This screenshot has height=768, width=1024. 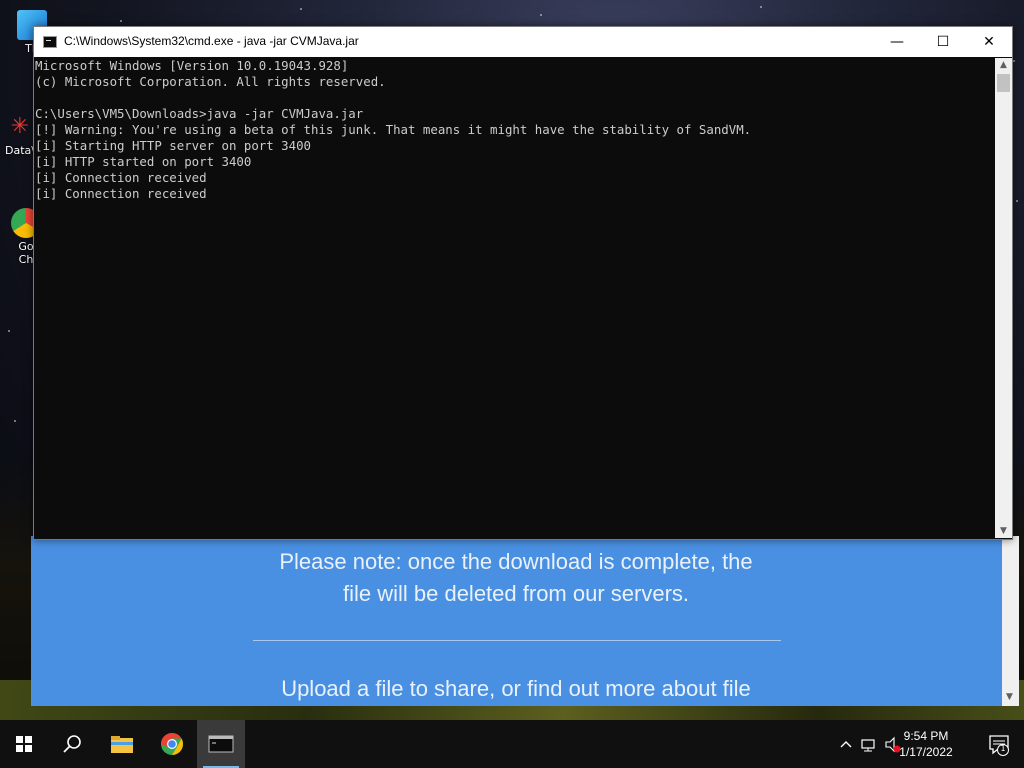 I want to click on action-center-button: 1, so click(x=1000, y=744).